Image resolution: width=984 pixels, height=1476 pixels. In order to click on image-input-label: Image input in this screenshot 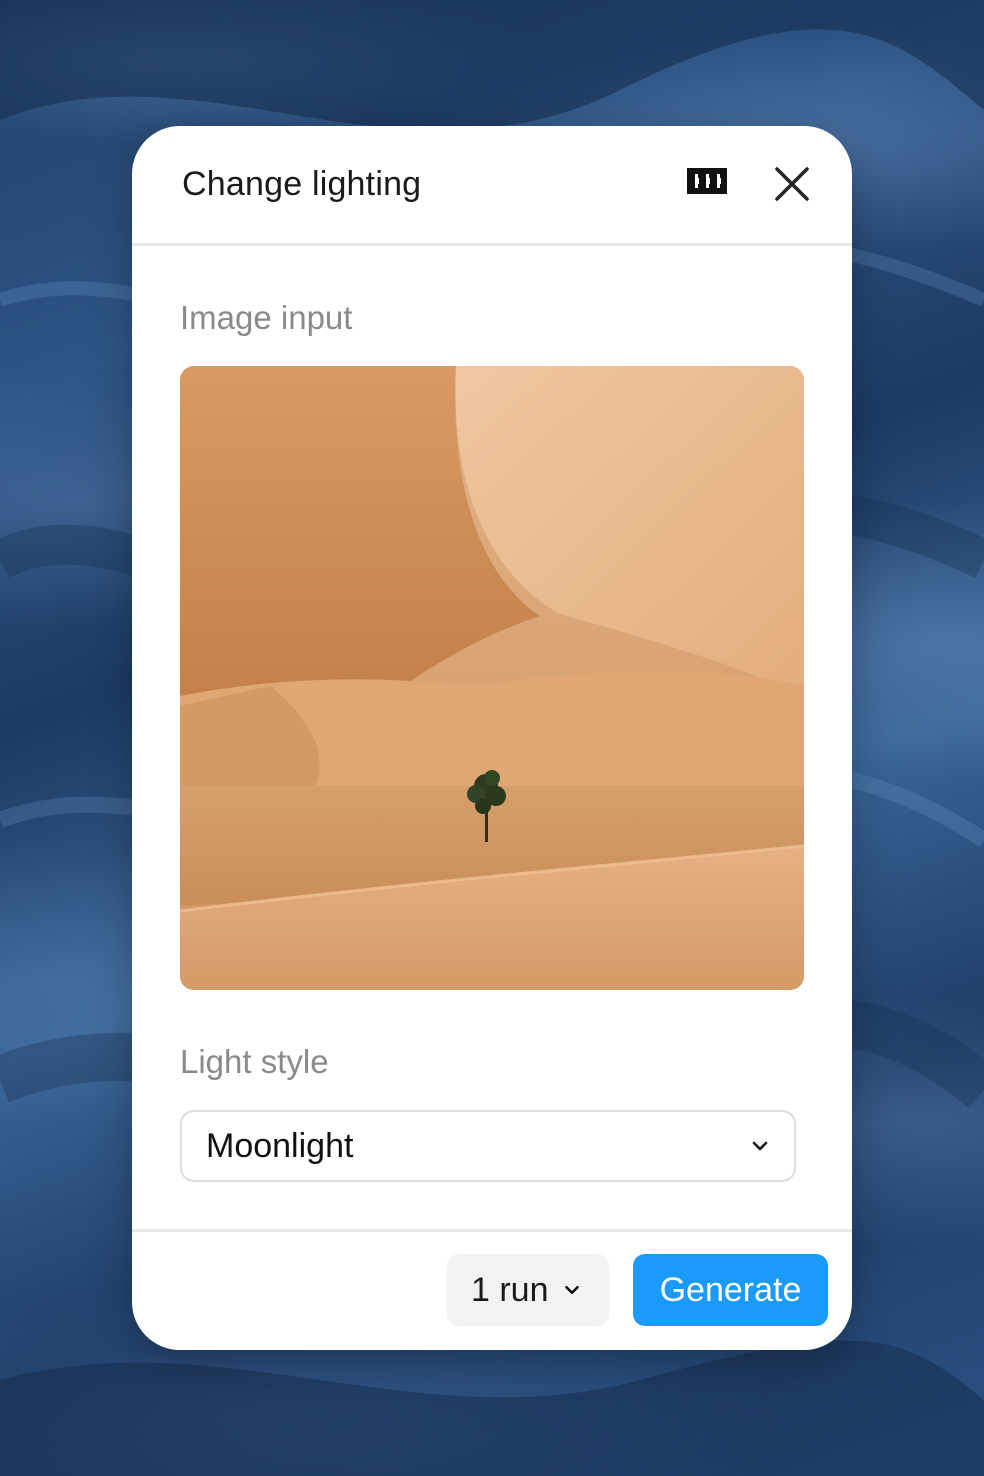, I will do `click(266, 317)`.